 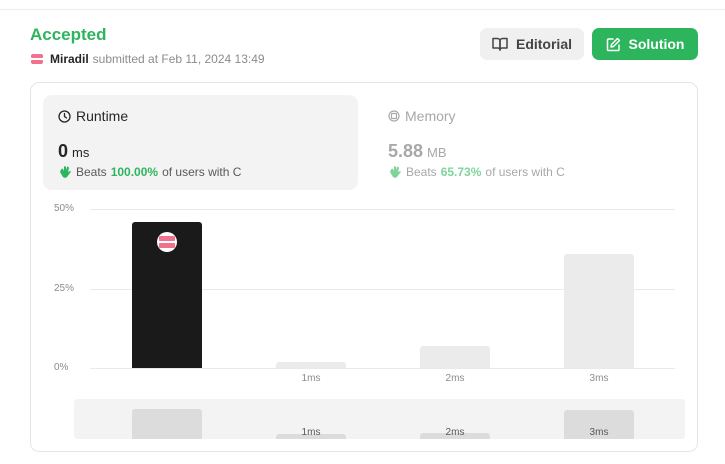 What do you see at coordinates (64, 208) in the screenshot?
I see `y-tick-label: 50%` at bounding box center [64, 208].